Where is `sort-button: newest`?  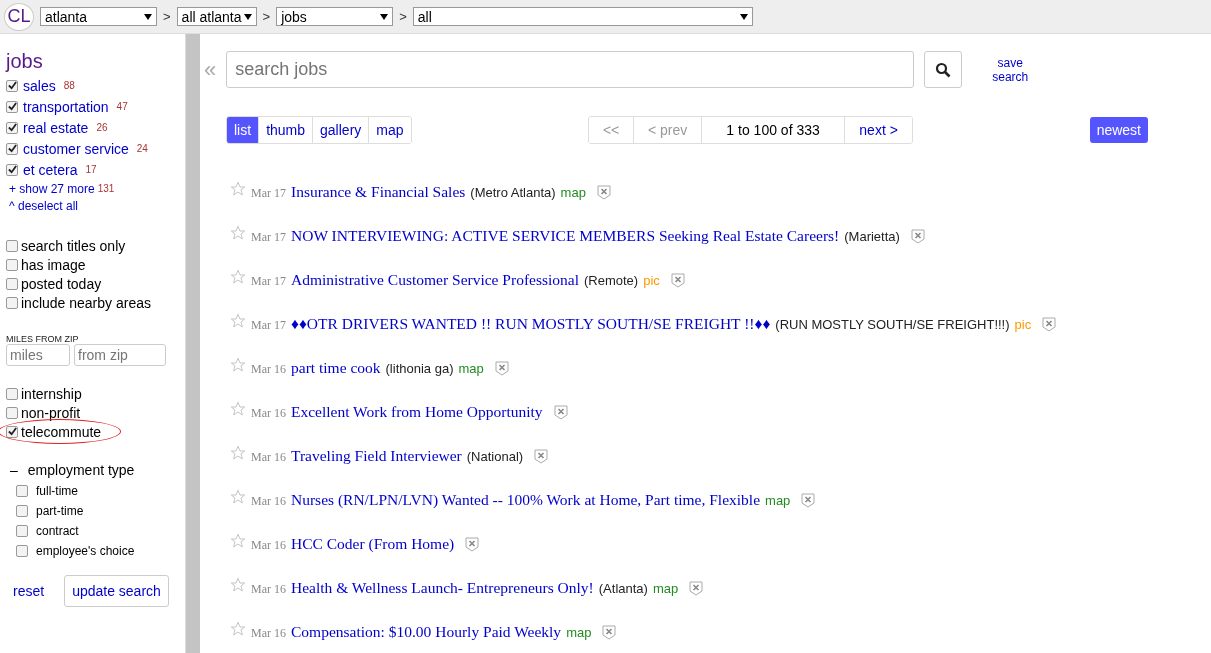 sort-button: newest is located at coordinates (1118, 130).